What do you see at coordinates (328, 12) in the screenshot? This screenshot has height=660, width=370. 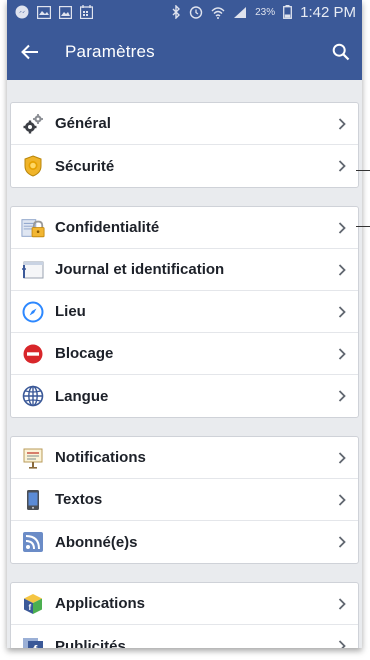 I see `status-time: 1:42 PM` at bounding box center [328, 12].